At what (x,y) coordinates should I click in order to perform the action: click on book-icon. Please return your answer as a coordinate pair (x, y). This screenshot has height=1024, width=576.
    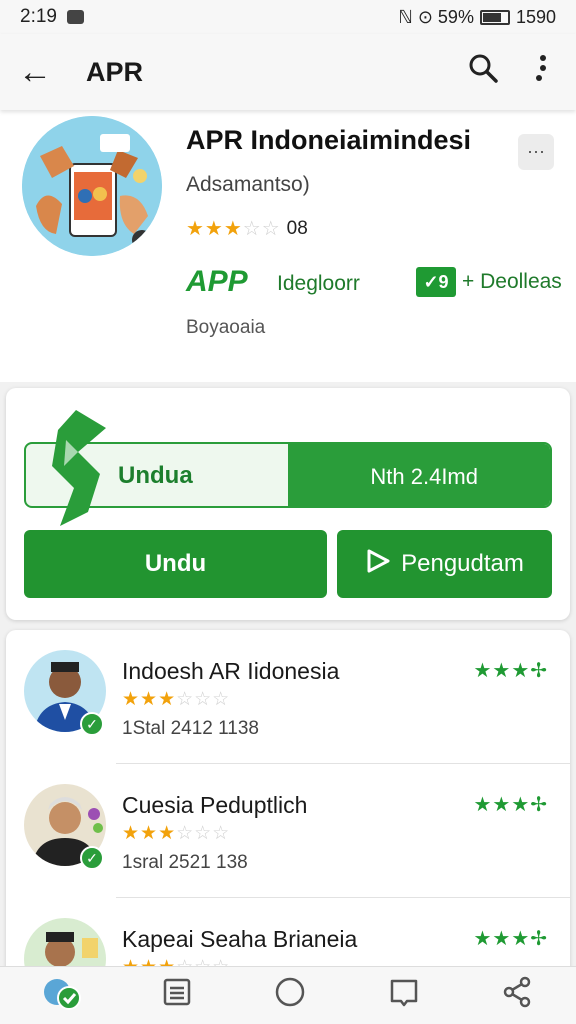
    Looking at the image, I should click on (404, 995).